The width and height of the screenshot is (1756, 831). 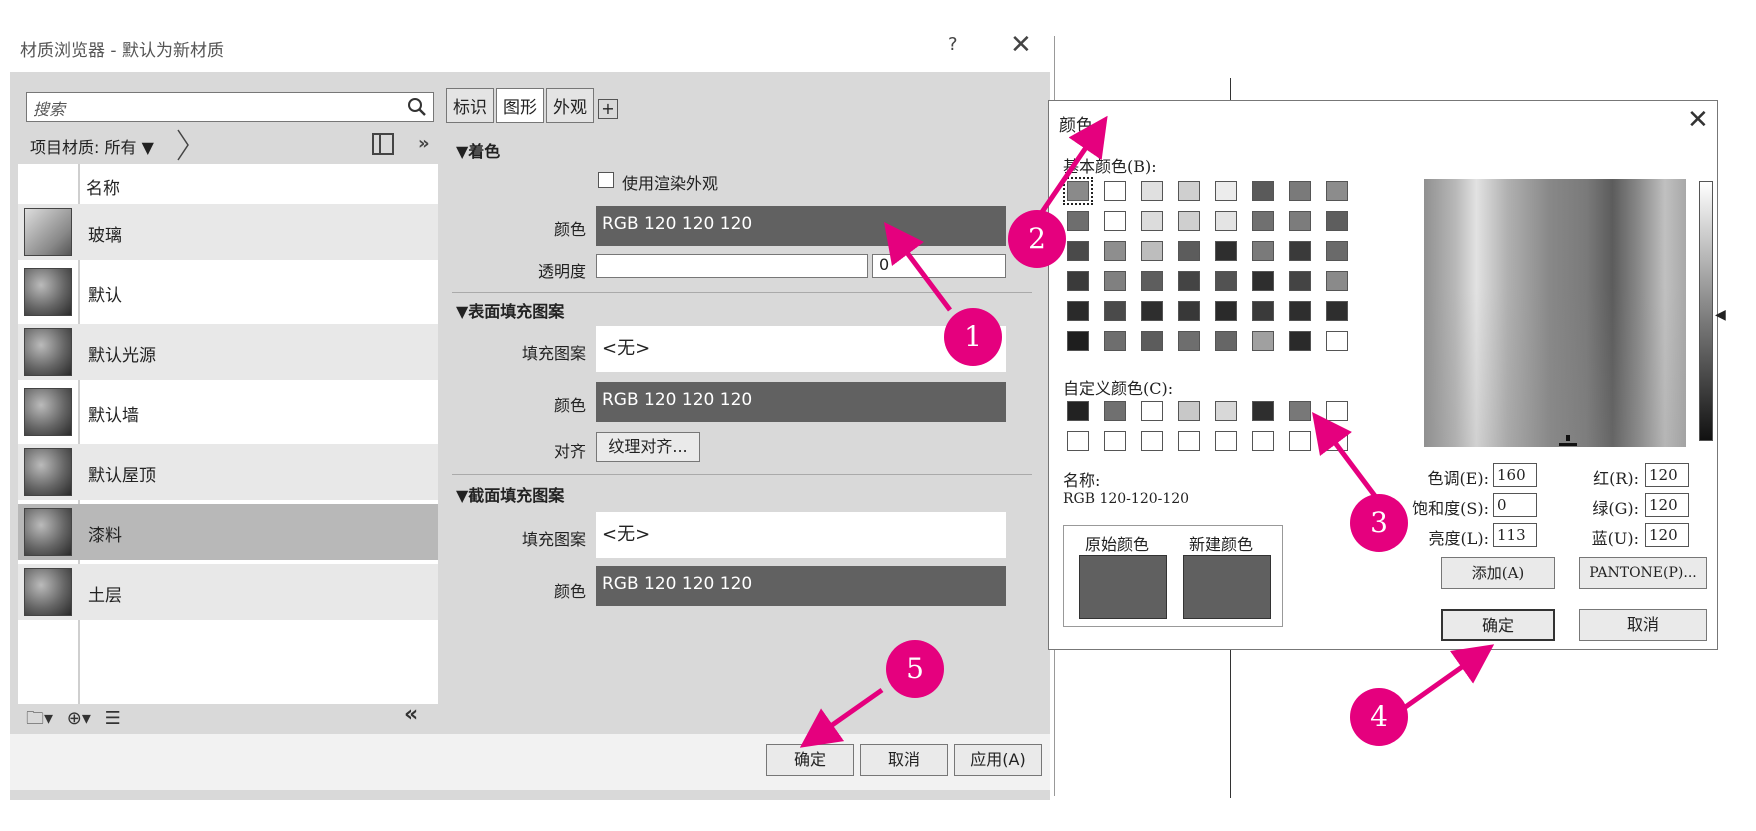 I want to click on color-spectrum, so click(x=1555, y=313).